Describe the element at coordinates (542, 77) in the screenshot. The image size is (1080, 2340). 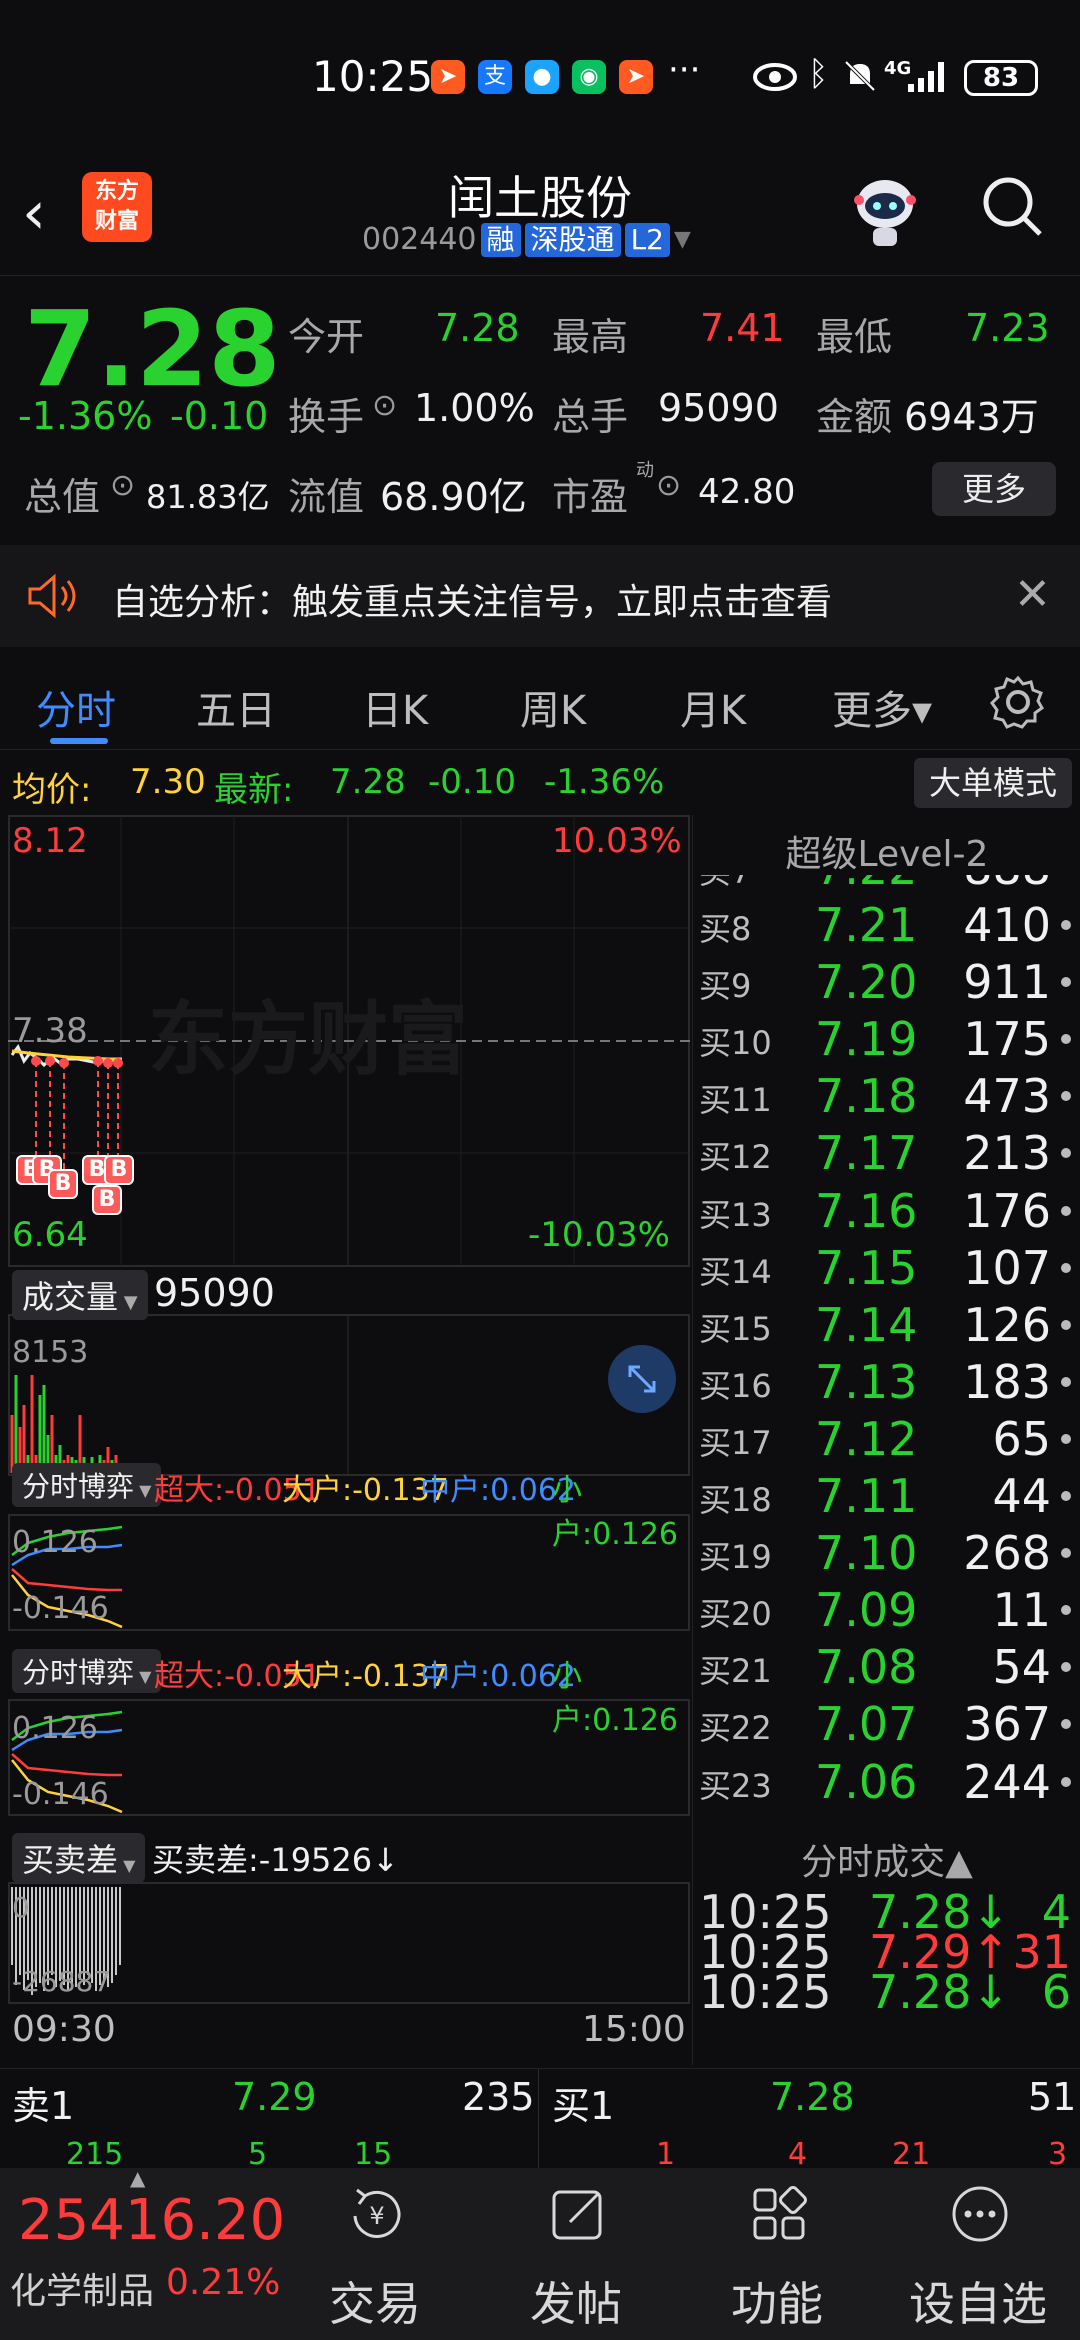
I see `message-icon: ●` at that location.